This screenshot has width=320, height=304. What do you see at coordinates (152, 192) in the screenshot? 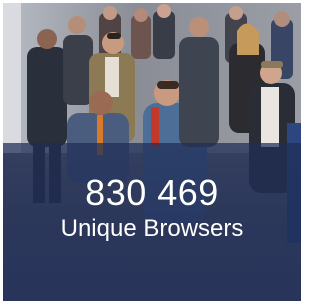
I see `stat-value: 830 469` at bounding box center [152, 192].